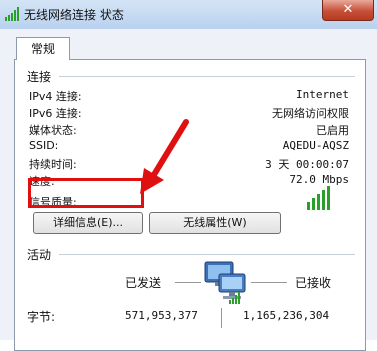 The height and width of the screenshot is (351, 377). Describe the element at coordinates (44, 145) in the screenshot. I see `ssid-label: SSID:` at that location.